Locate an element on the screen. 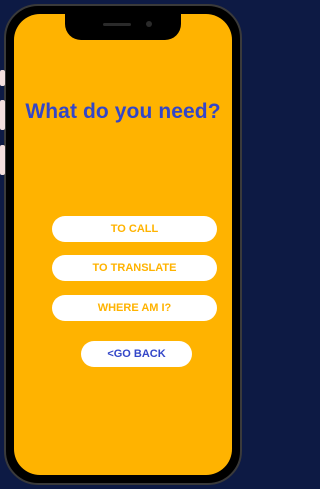  phone-notch is located at coordinates (123, 27).